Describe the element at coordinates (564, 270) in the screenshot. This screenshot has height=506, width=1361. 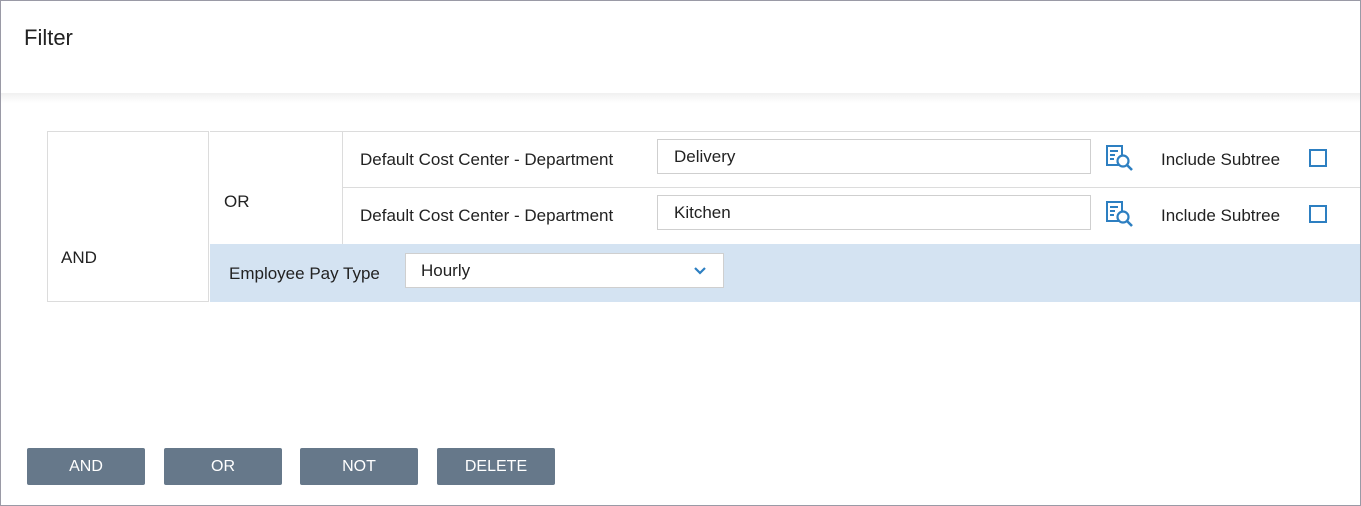
I see `pay-type-select: Hourly` at that location.